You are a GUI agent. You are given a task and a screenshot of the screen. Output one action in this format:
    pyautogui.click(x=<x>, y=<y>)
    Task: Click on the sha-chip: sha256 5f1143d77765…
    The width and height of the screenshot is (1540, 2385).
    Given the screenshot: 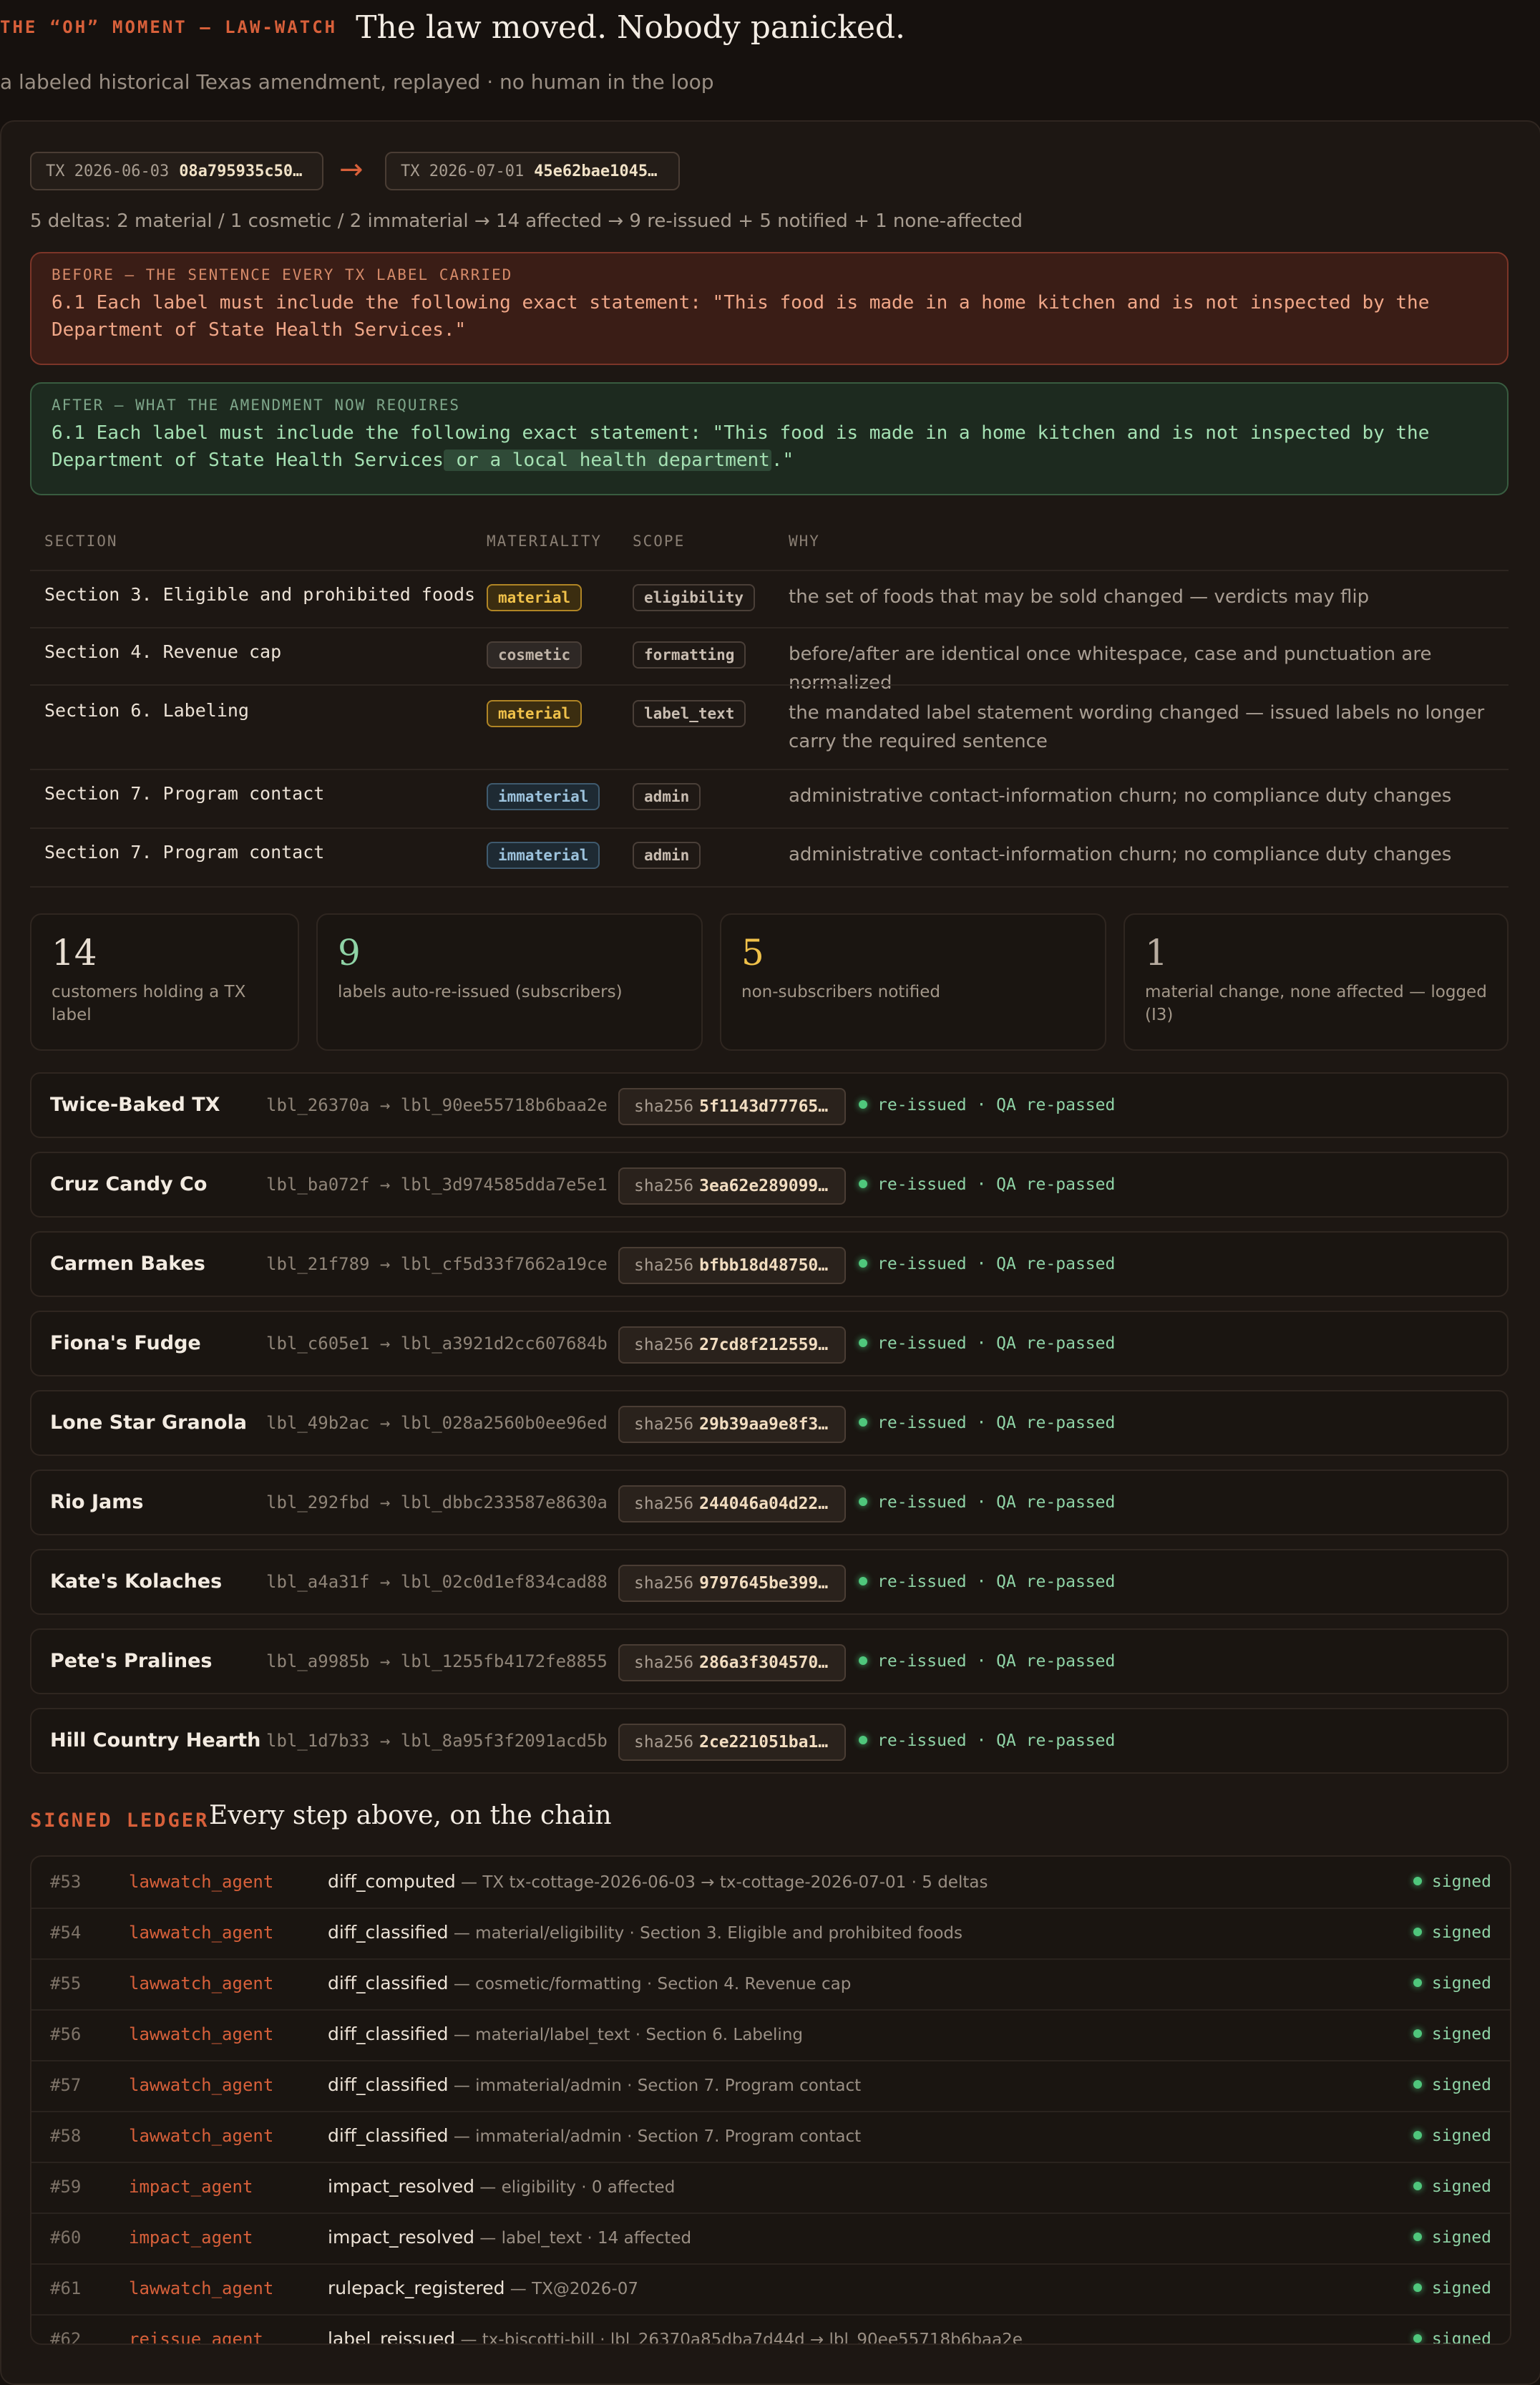 What is the action you would take?
    pyautogui.click(x=732, y=1106)
    